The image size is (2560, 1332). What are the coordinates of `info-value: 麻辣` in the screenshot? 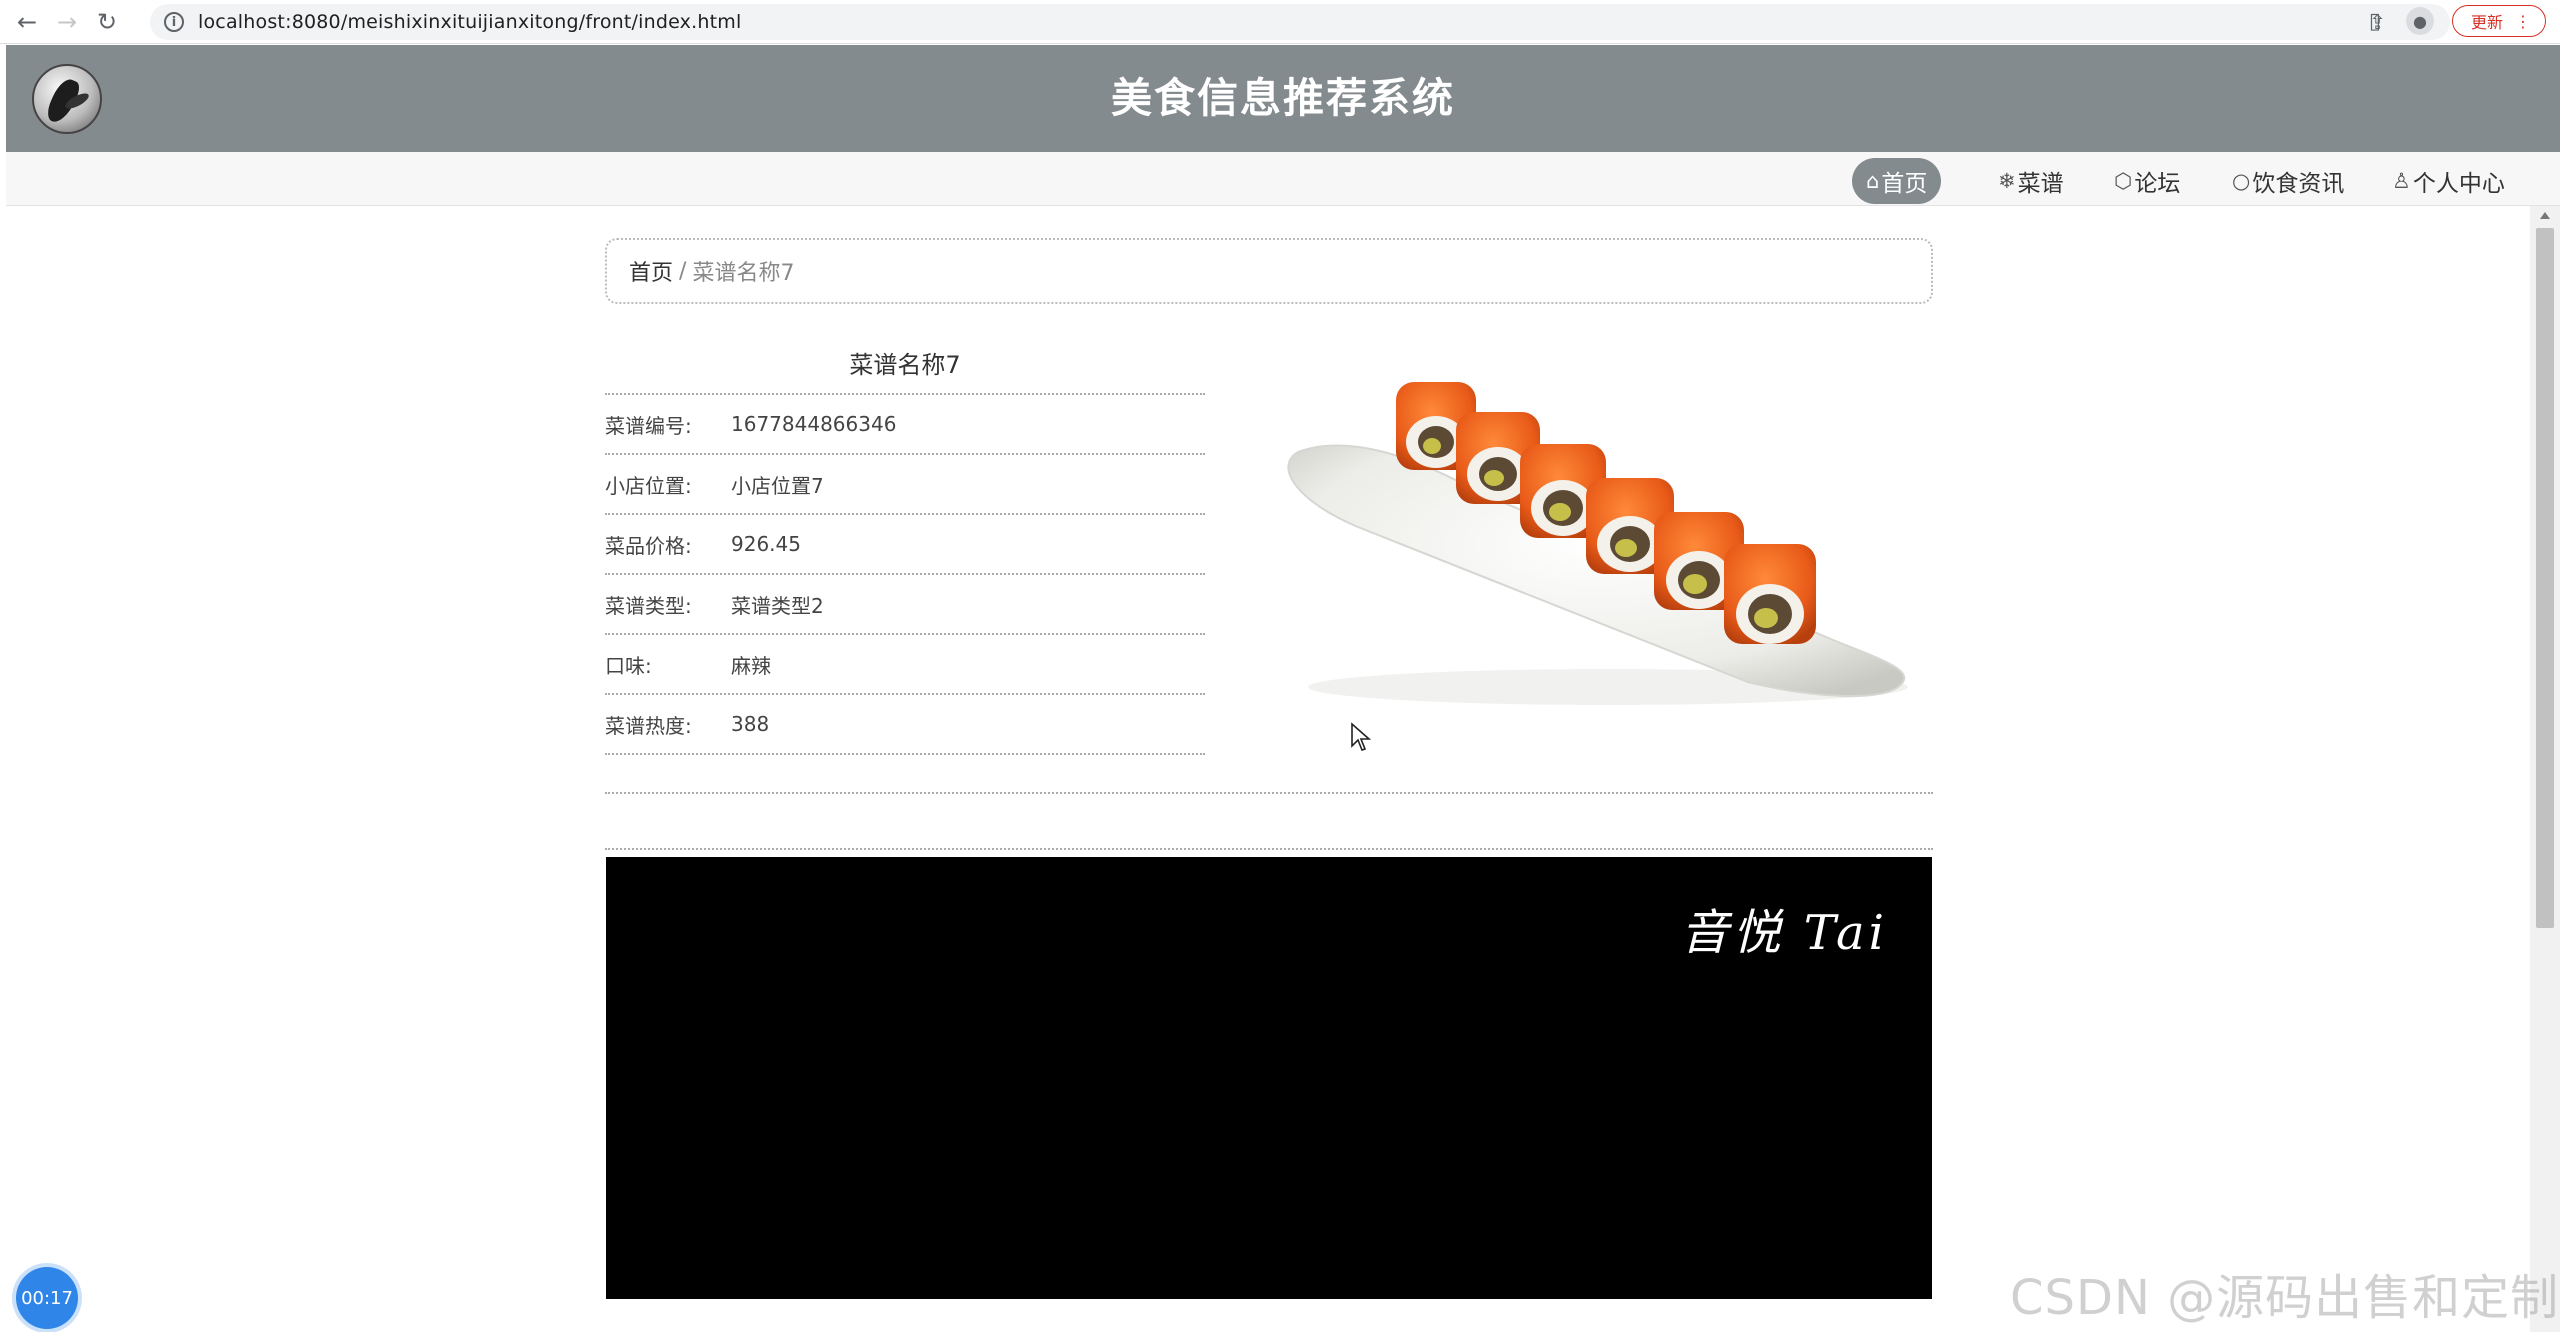 It's located at (751, 665).